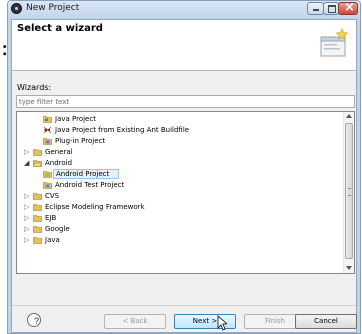 Image resolution: width=362 pixels, height=334 pixels. What do you see at coordinates (334, 42) in the screenshot?
I see `new-wizard-banner-icon` at bounding box center [334, 42].